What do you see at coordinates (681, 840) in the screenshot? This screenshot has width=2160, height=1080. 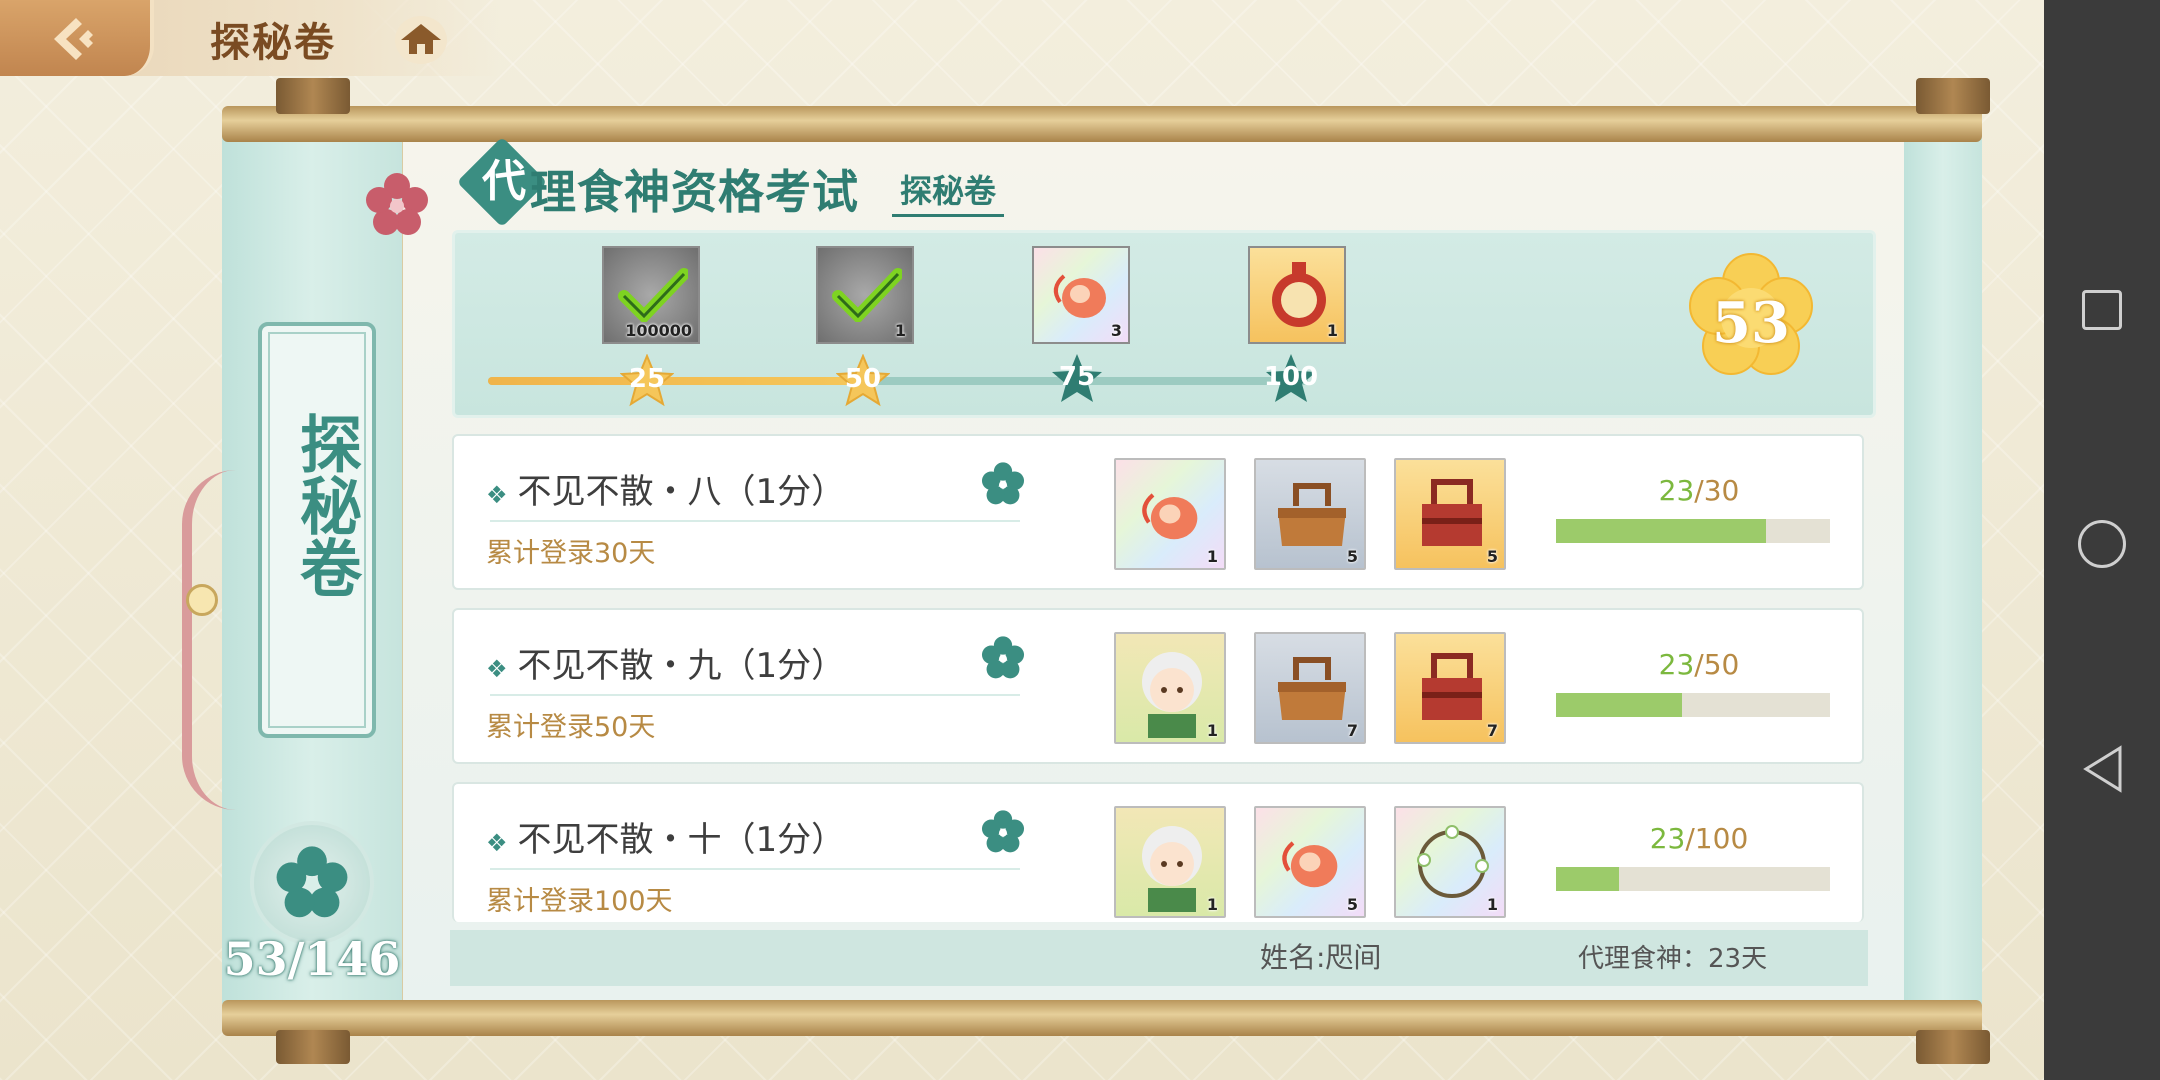 I see `quest-title-text: 不见不散・十（1分）` at bounding box center [681, 840].